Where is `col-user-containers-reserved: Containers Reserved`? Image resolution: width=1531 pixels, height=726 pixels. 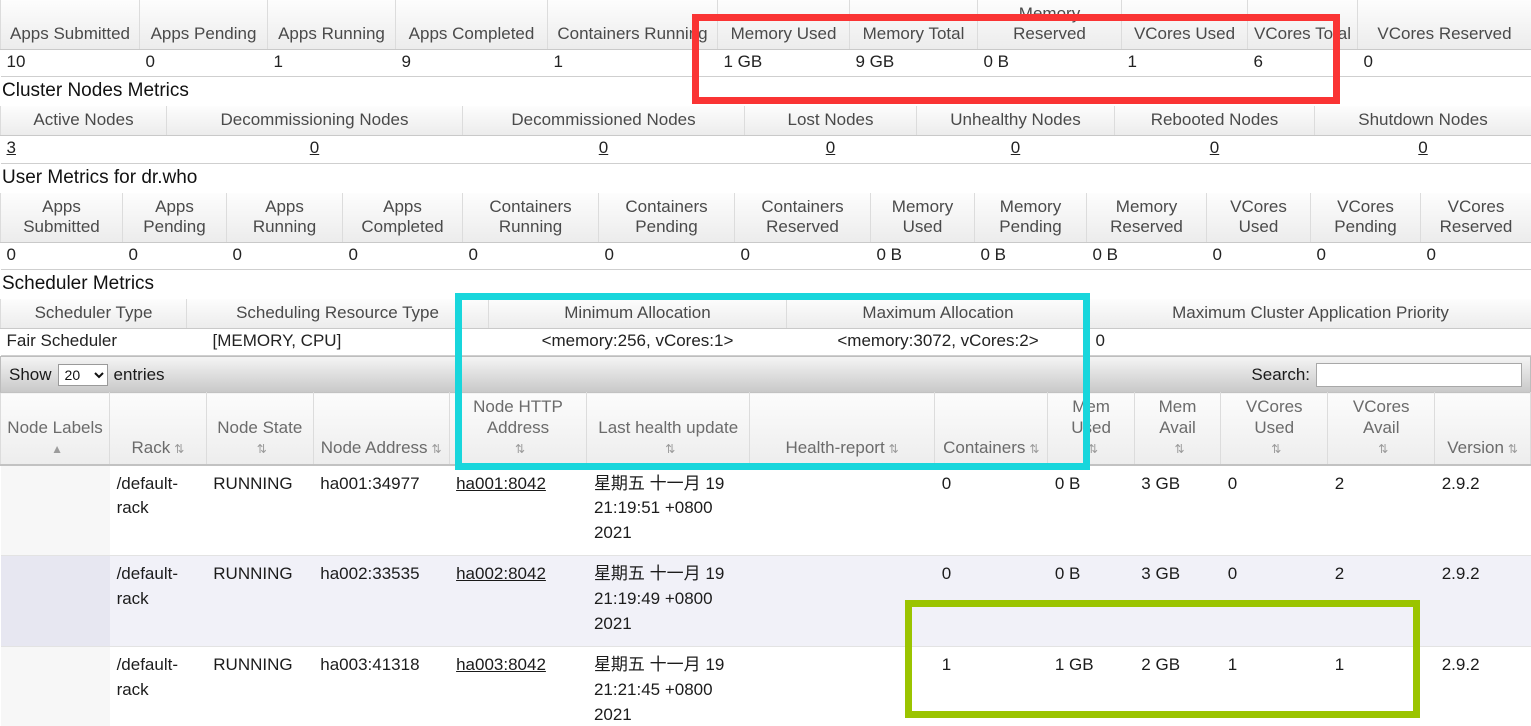
col-user-containers-reserved: Containers Reserved is located at coordinates (802, 217).